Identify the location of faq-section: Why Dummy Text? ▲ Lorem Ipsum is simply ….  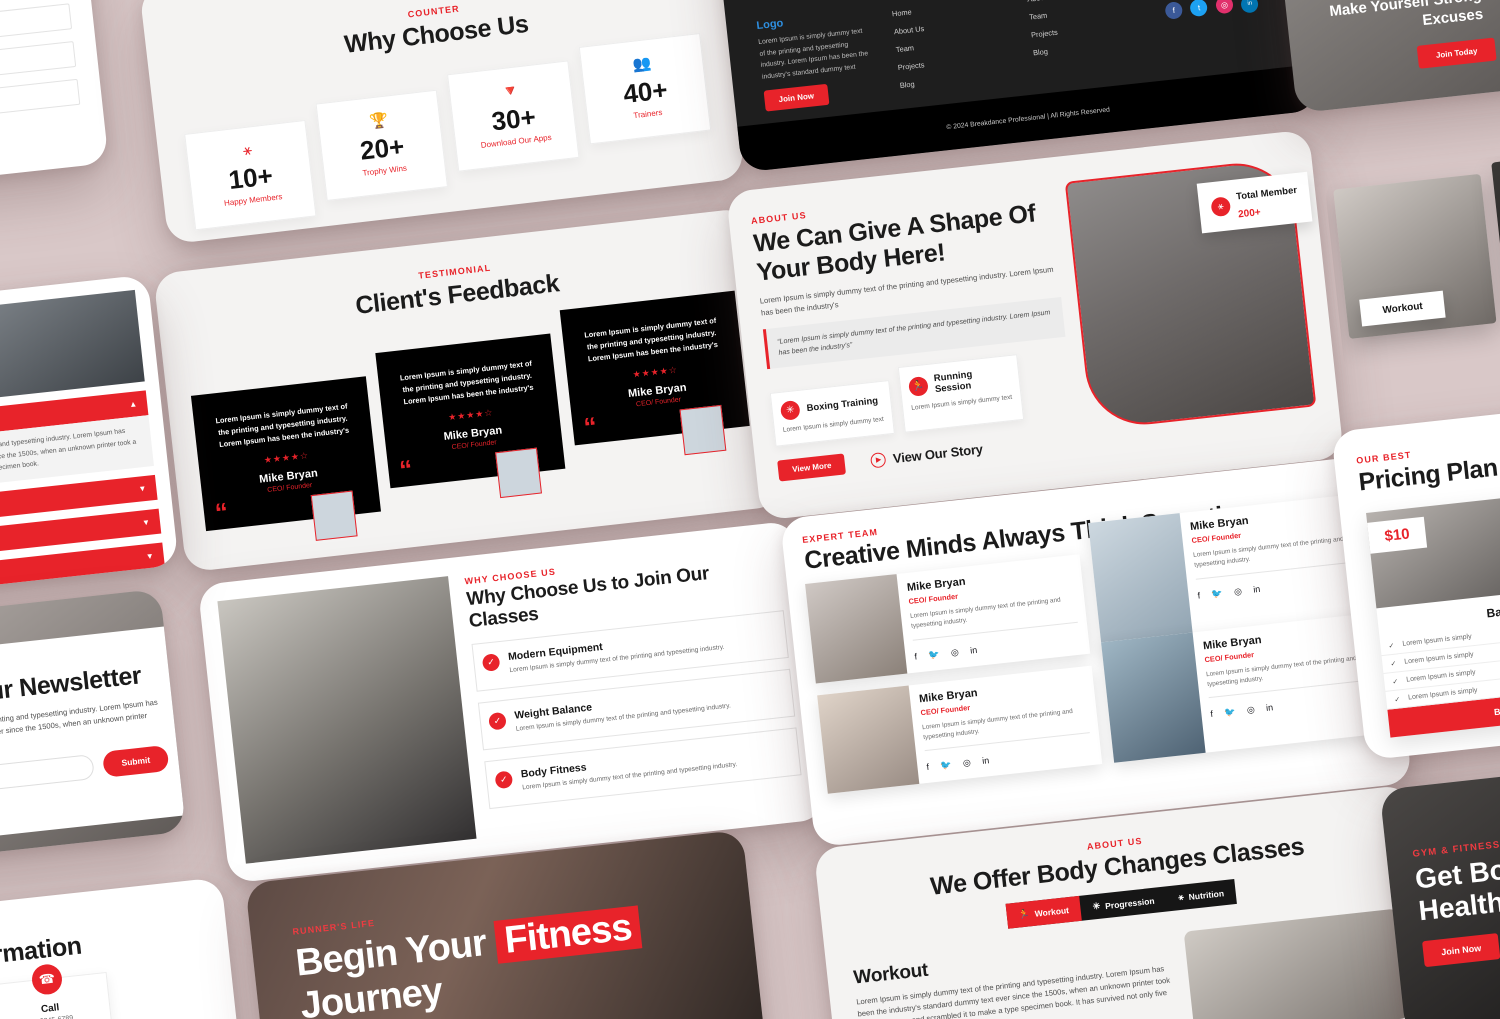
(89, 438).